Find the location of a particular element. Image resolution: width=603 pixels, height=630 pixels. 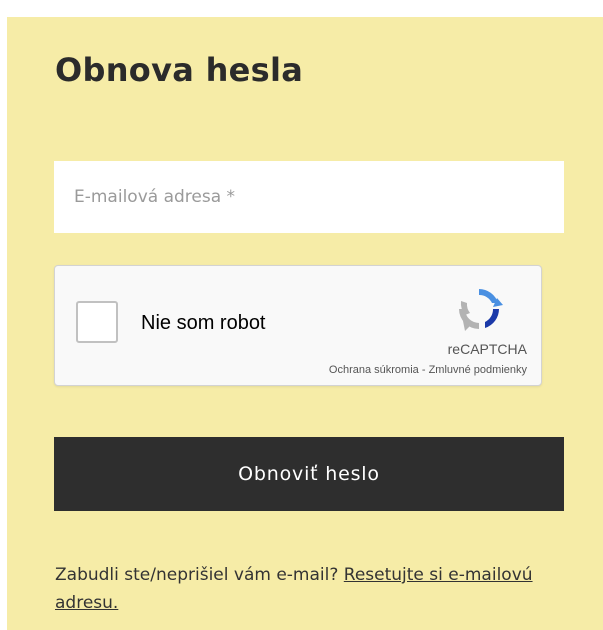

captcha-label: Nie som robot is located at coordinates (203, 323).